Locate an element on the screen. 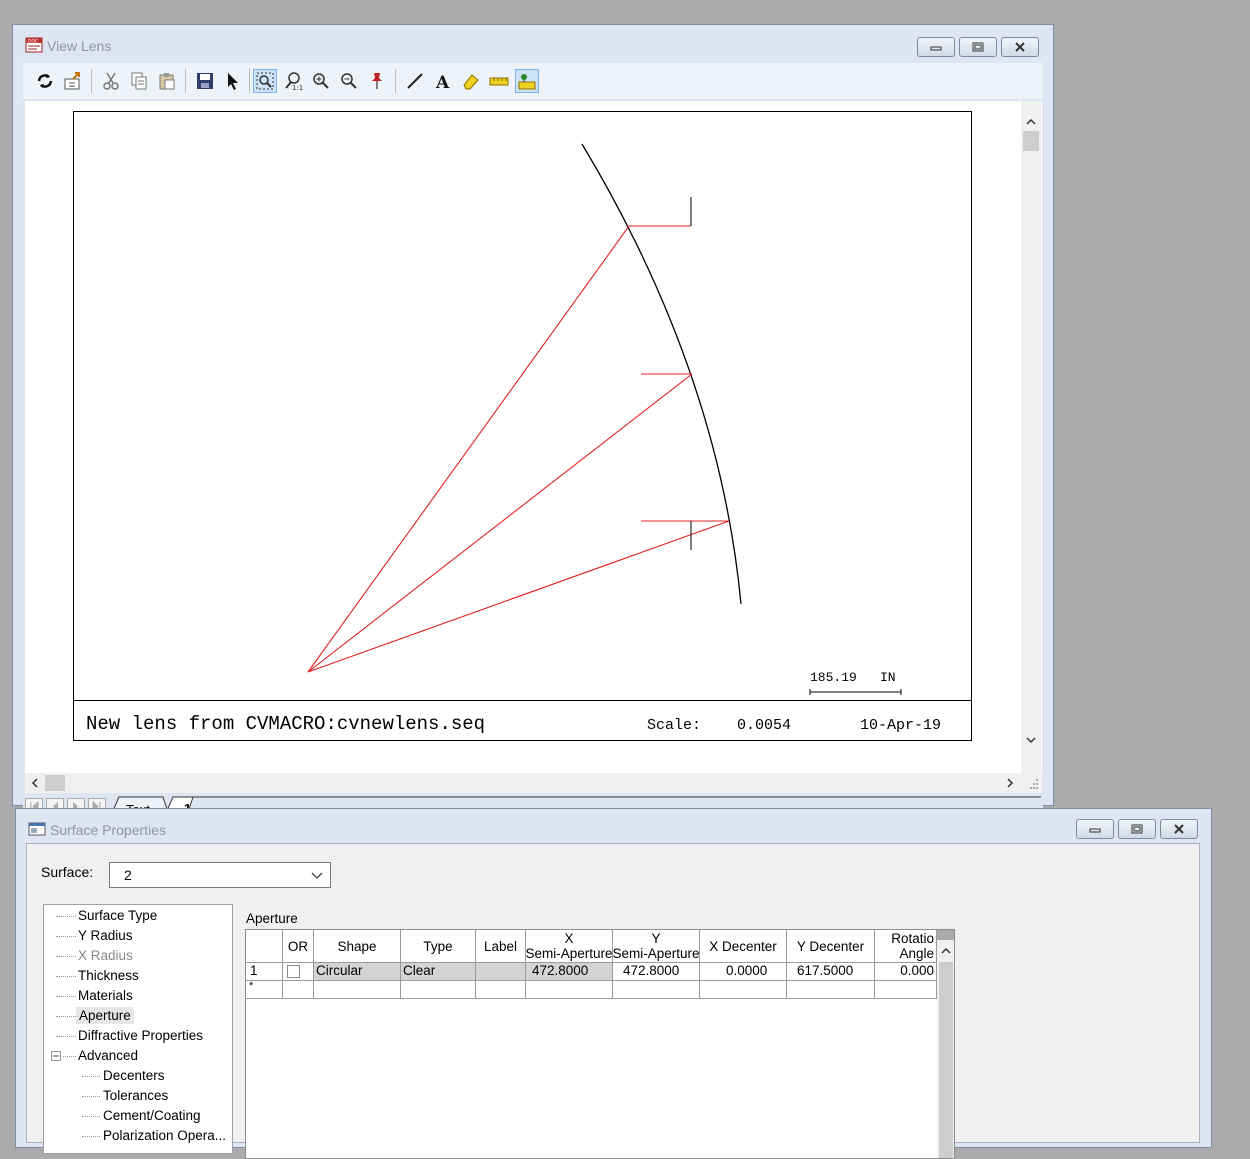  settings-tool-button is located at coordinates (527, 81).